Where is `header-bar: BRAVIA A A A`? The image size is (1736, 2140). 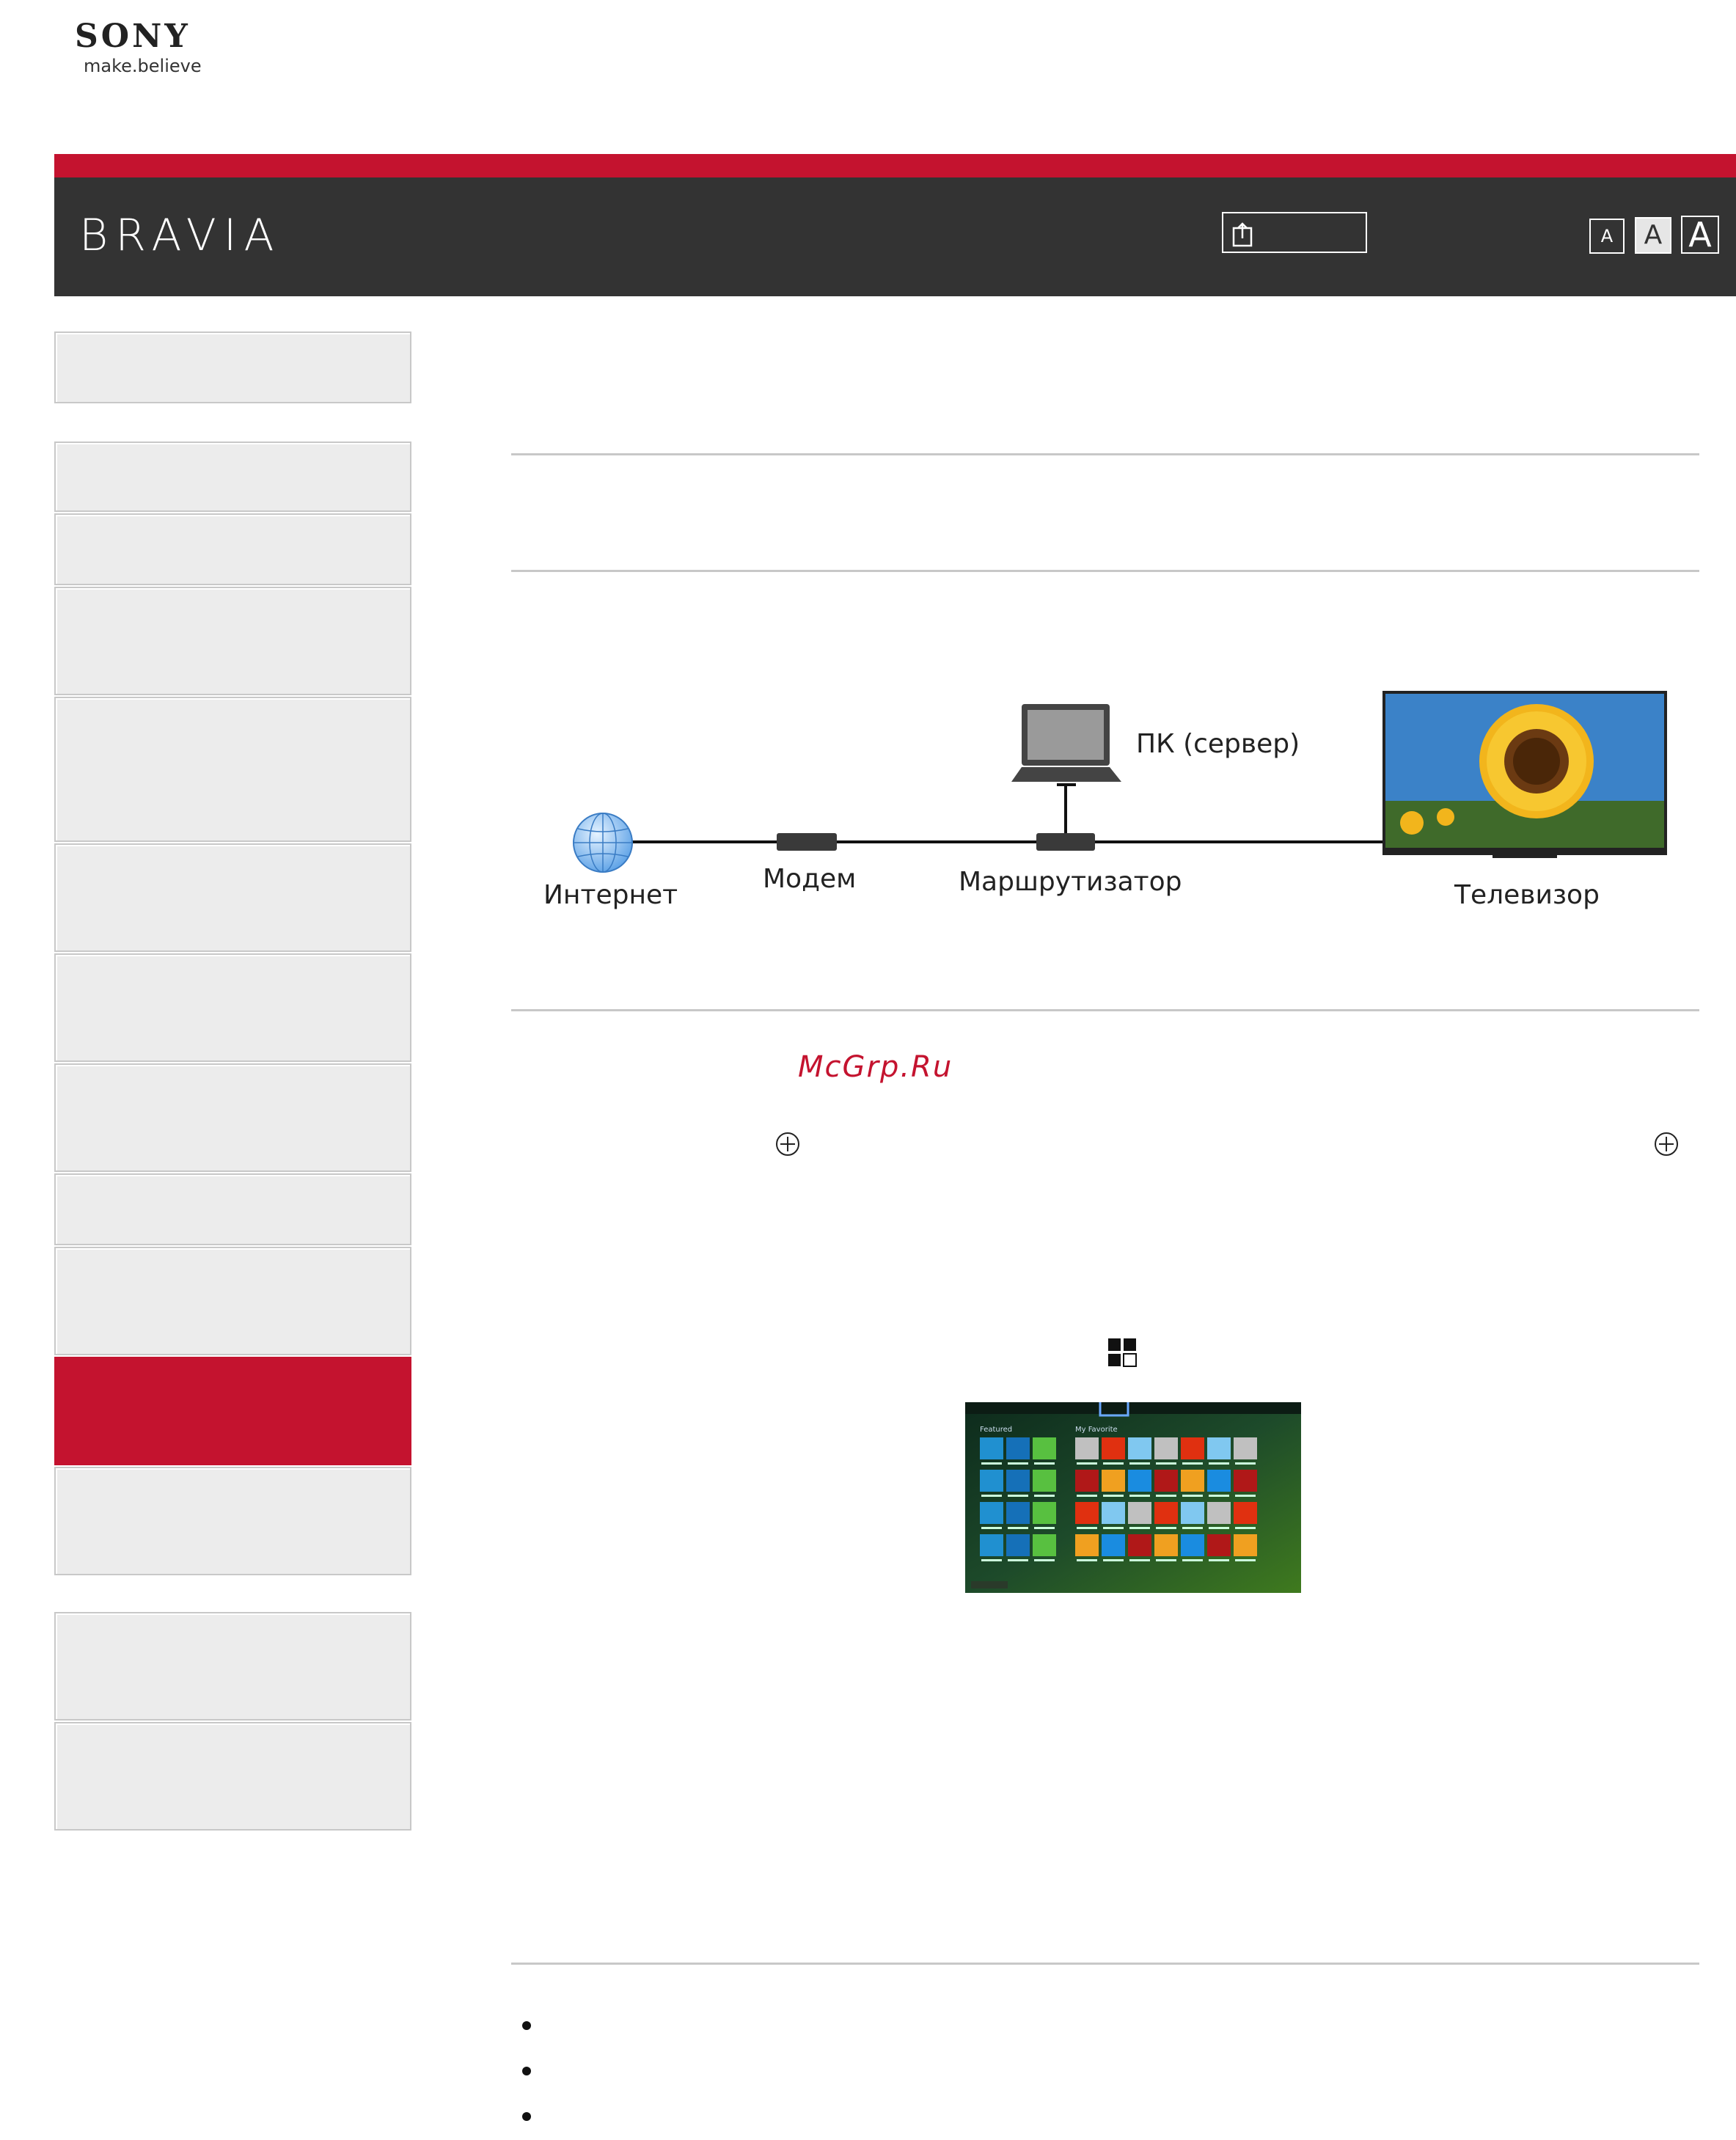 header-bar: BRAVIA A A A is located at coordinates (895, 236).